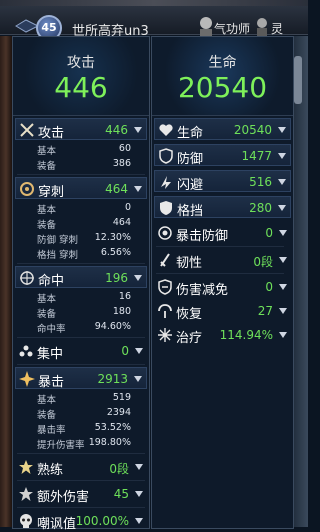  What do you see at coordinates (125, 351) in the screenshot?
I see `stat-value-focus: 0` at bounding box center [125, 351].